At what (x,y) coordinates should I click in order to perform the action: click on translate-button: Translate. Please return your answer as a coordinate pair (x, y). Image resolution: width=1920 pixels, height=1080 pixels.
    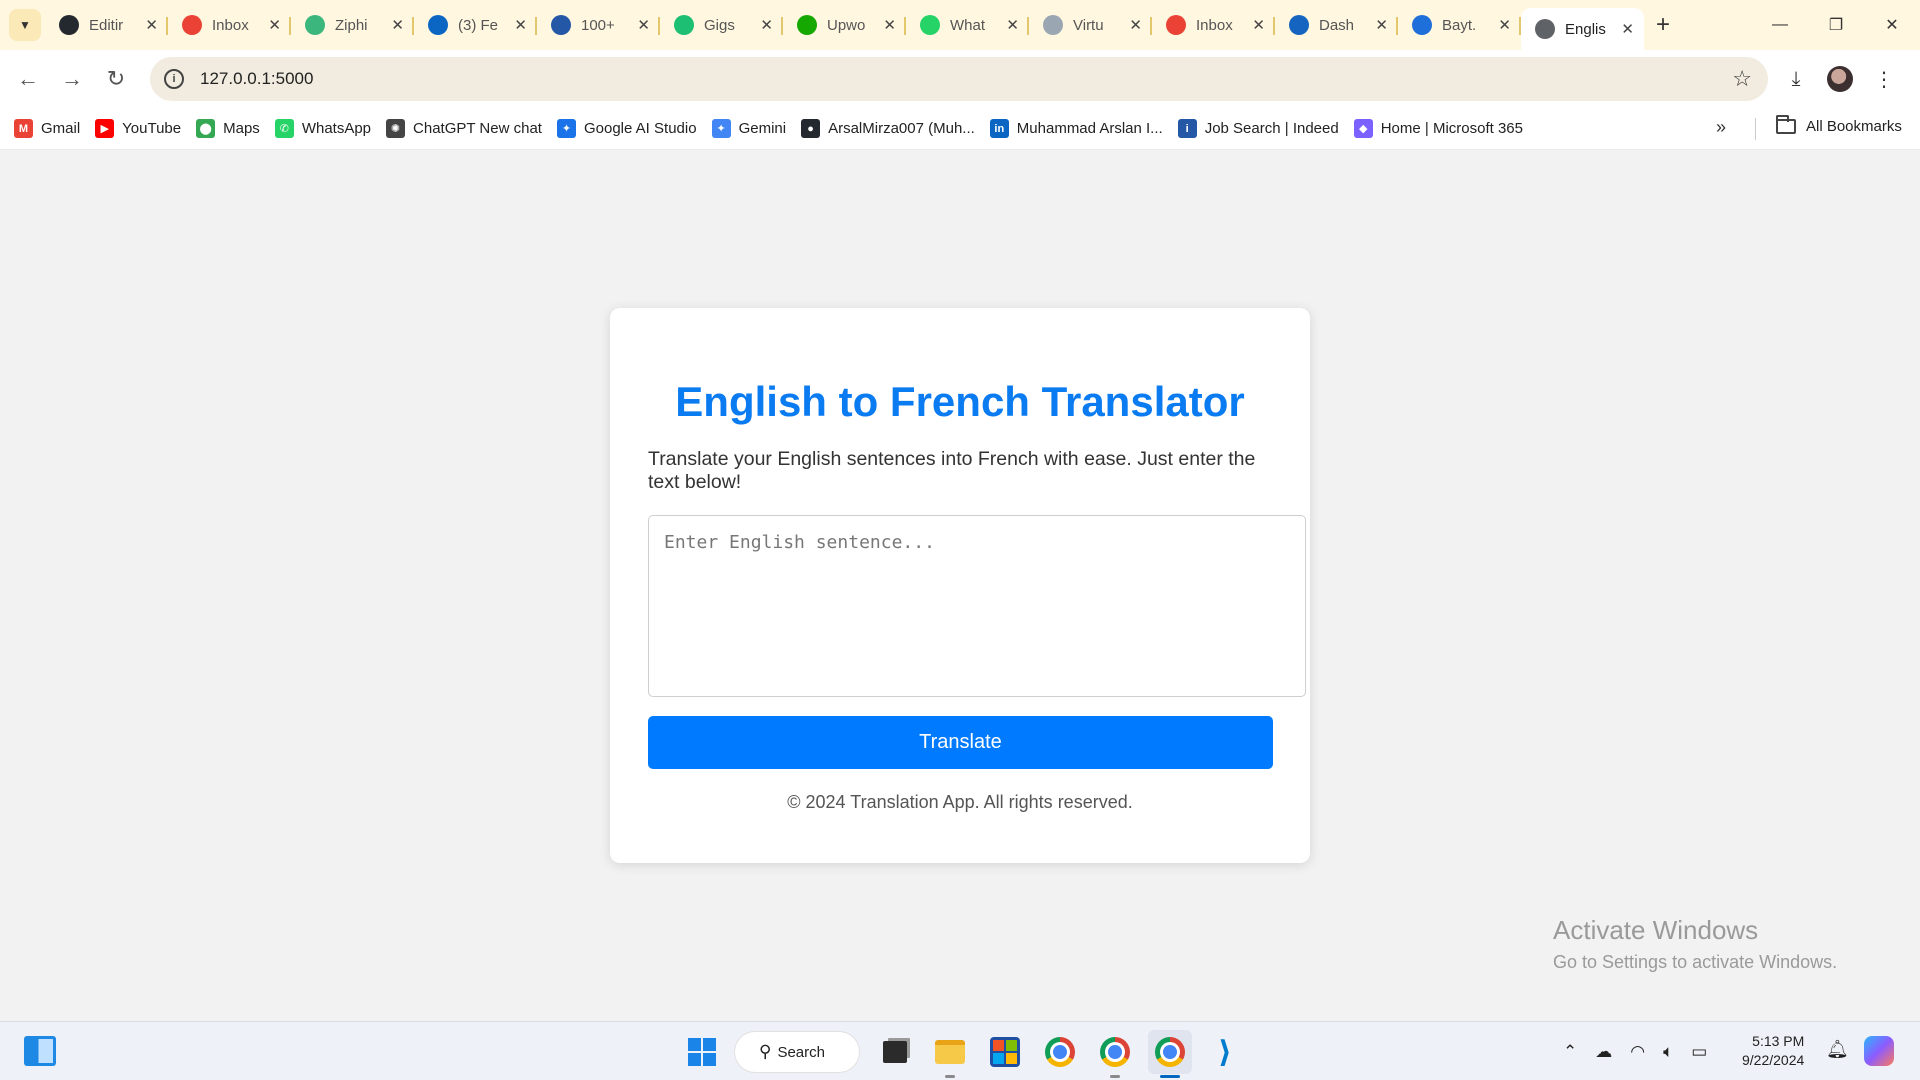
    Looking at the image, I should click on (960, 742).